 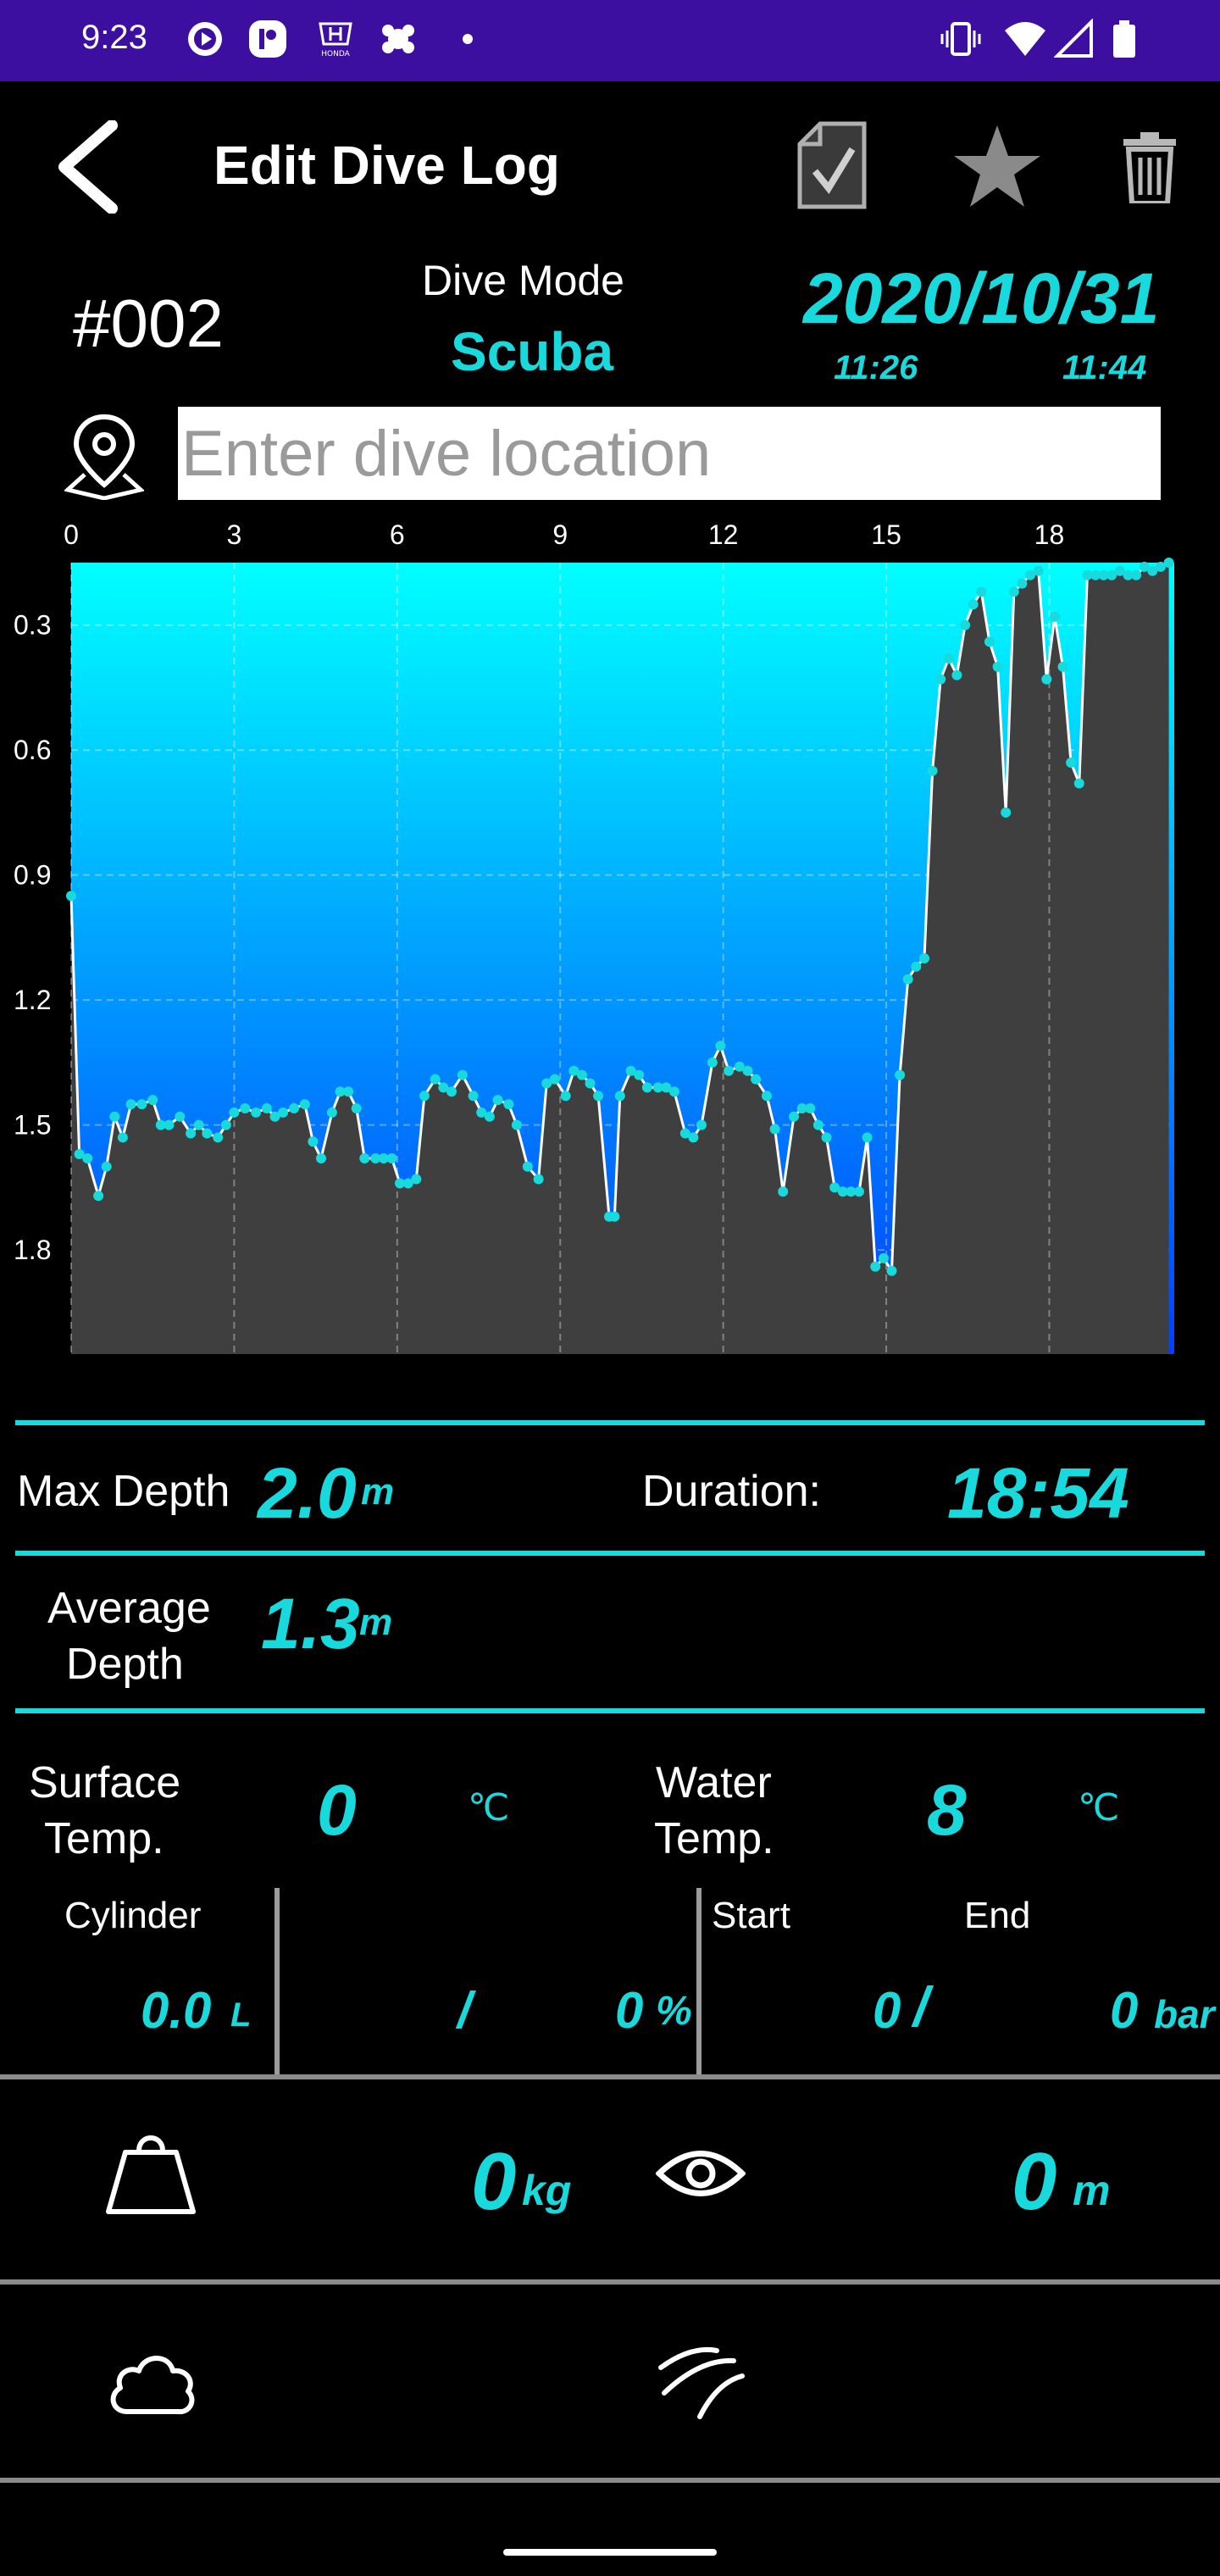 What do you see at coordinates (610, 40) in the screenshot?
I see `status-bar: 9:23 HONDA` at bounding box center [610, 40].